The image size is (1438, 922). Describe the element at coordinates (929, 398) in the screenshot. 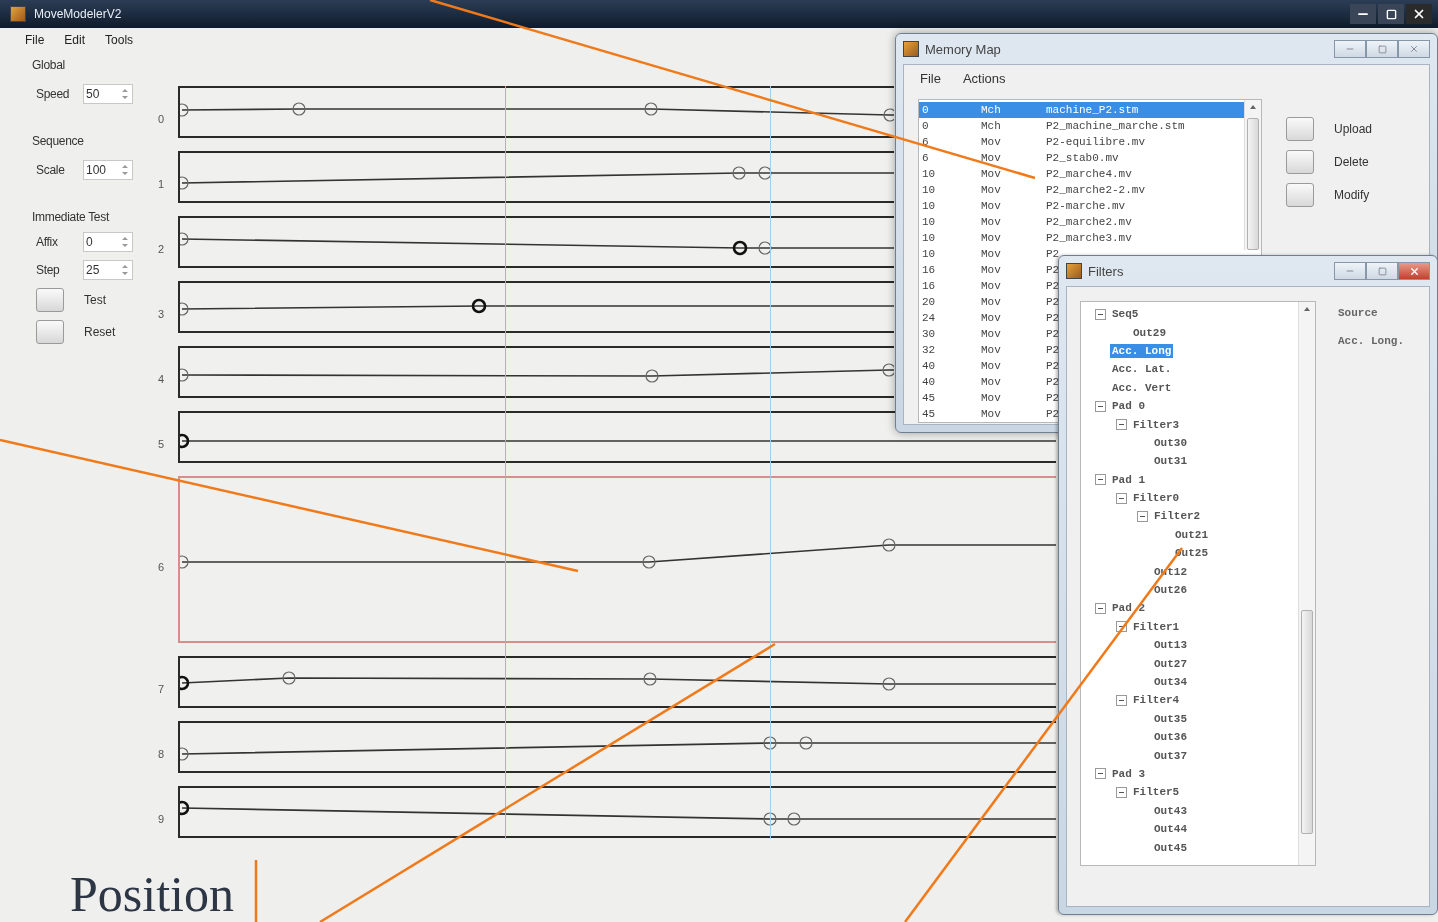

I see `list-cell-text: 45` at that location.